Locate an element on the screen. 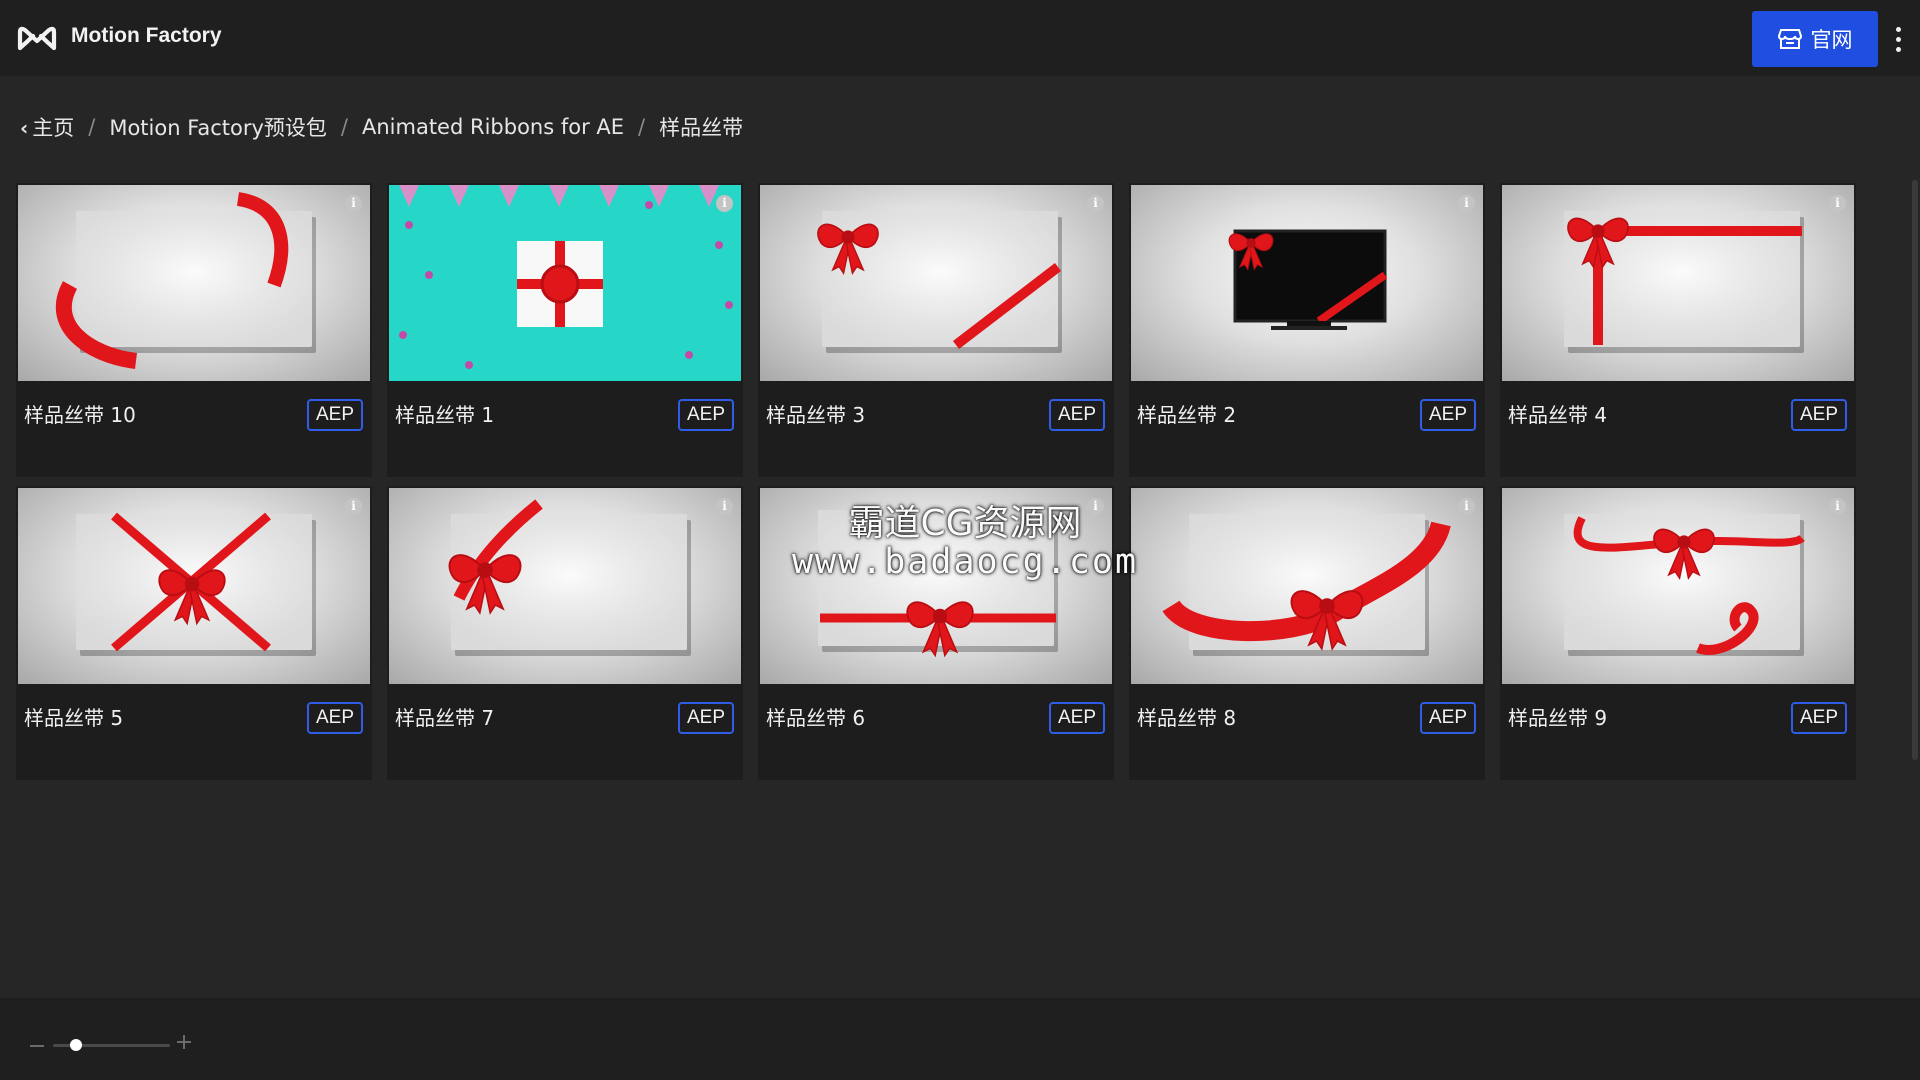 The height and width of the screenshot is (1080, 1920). zoom-in-icon is located at coordinates (184, 1042).